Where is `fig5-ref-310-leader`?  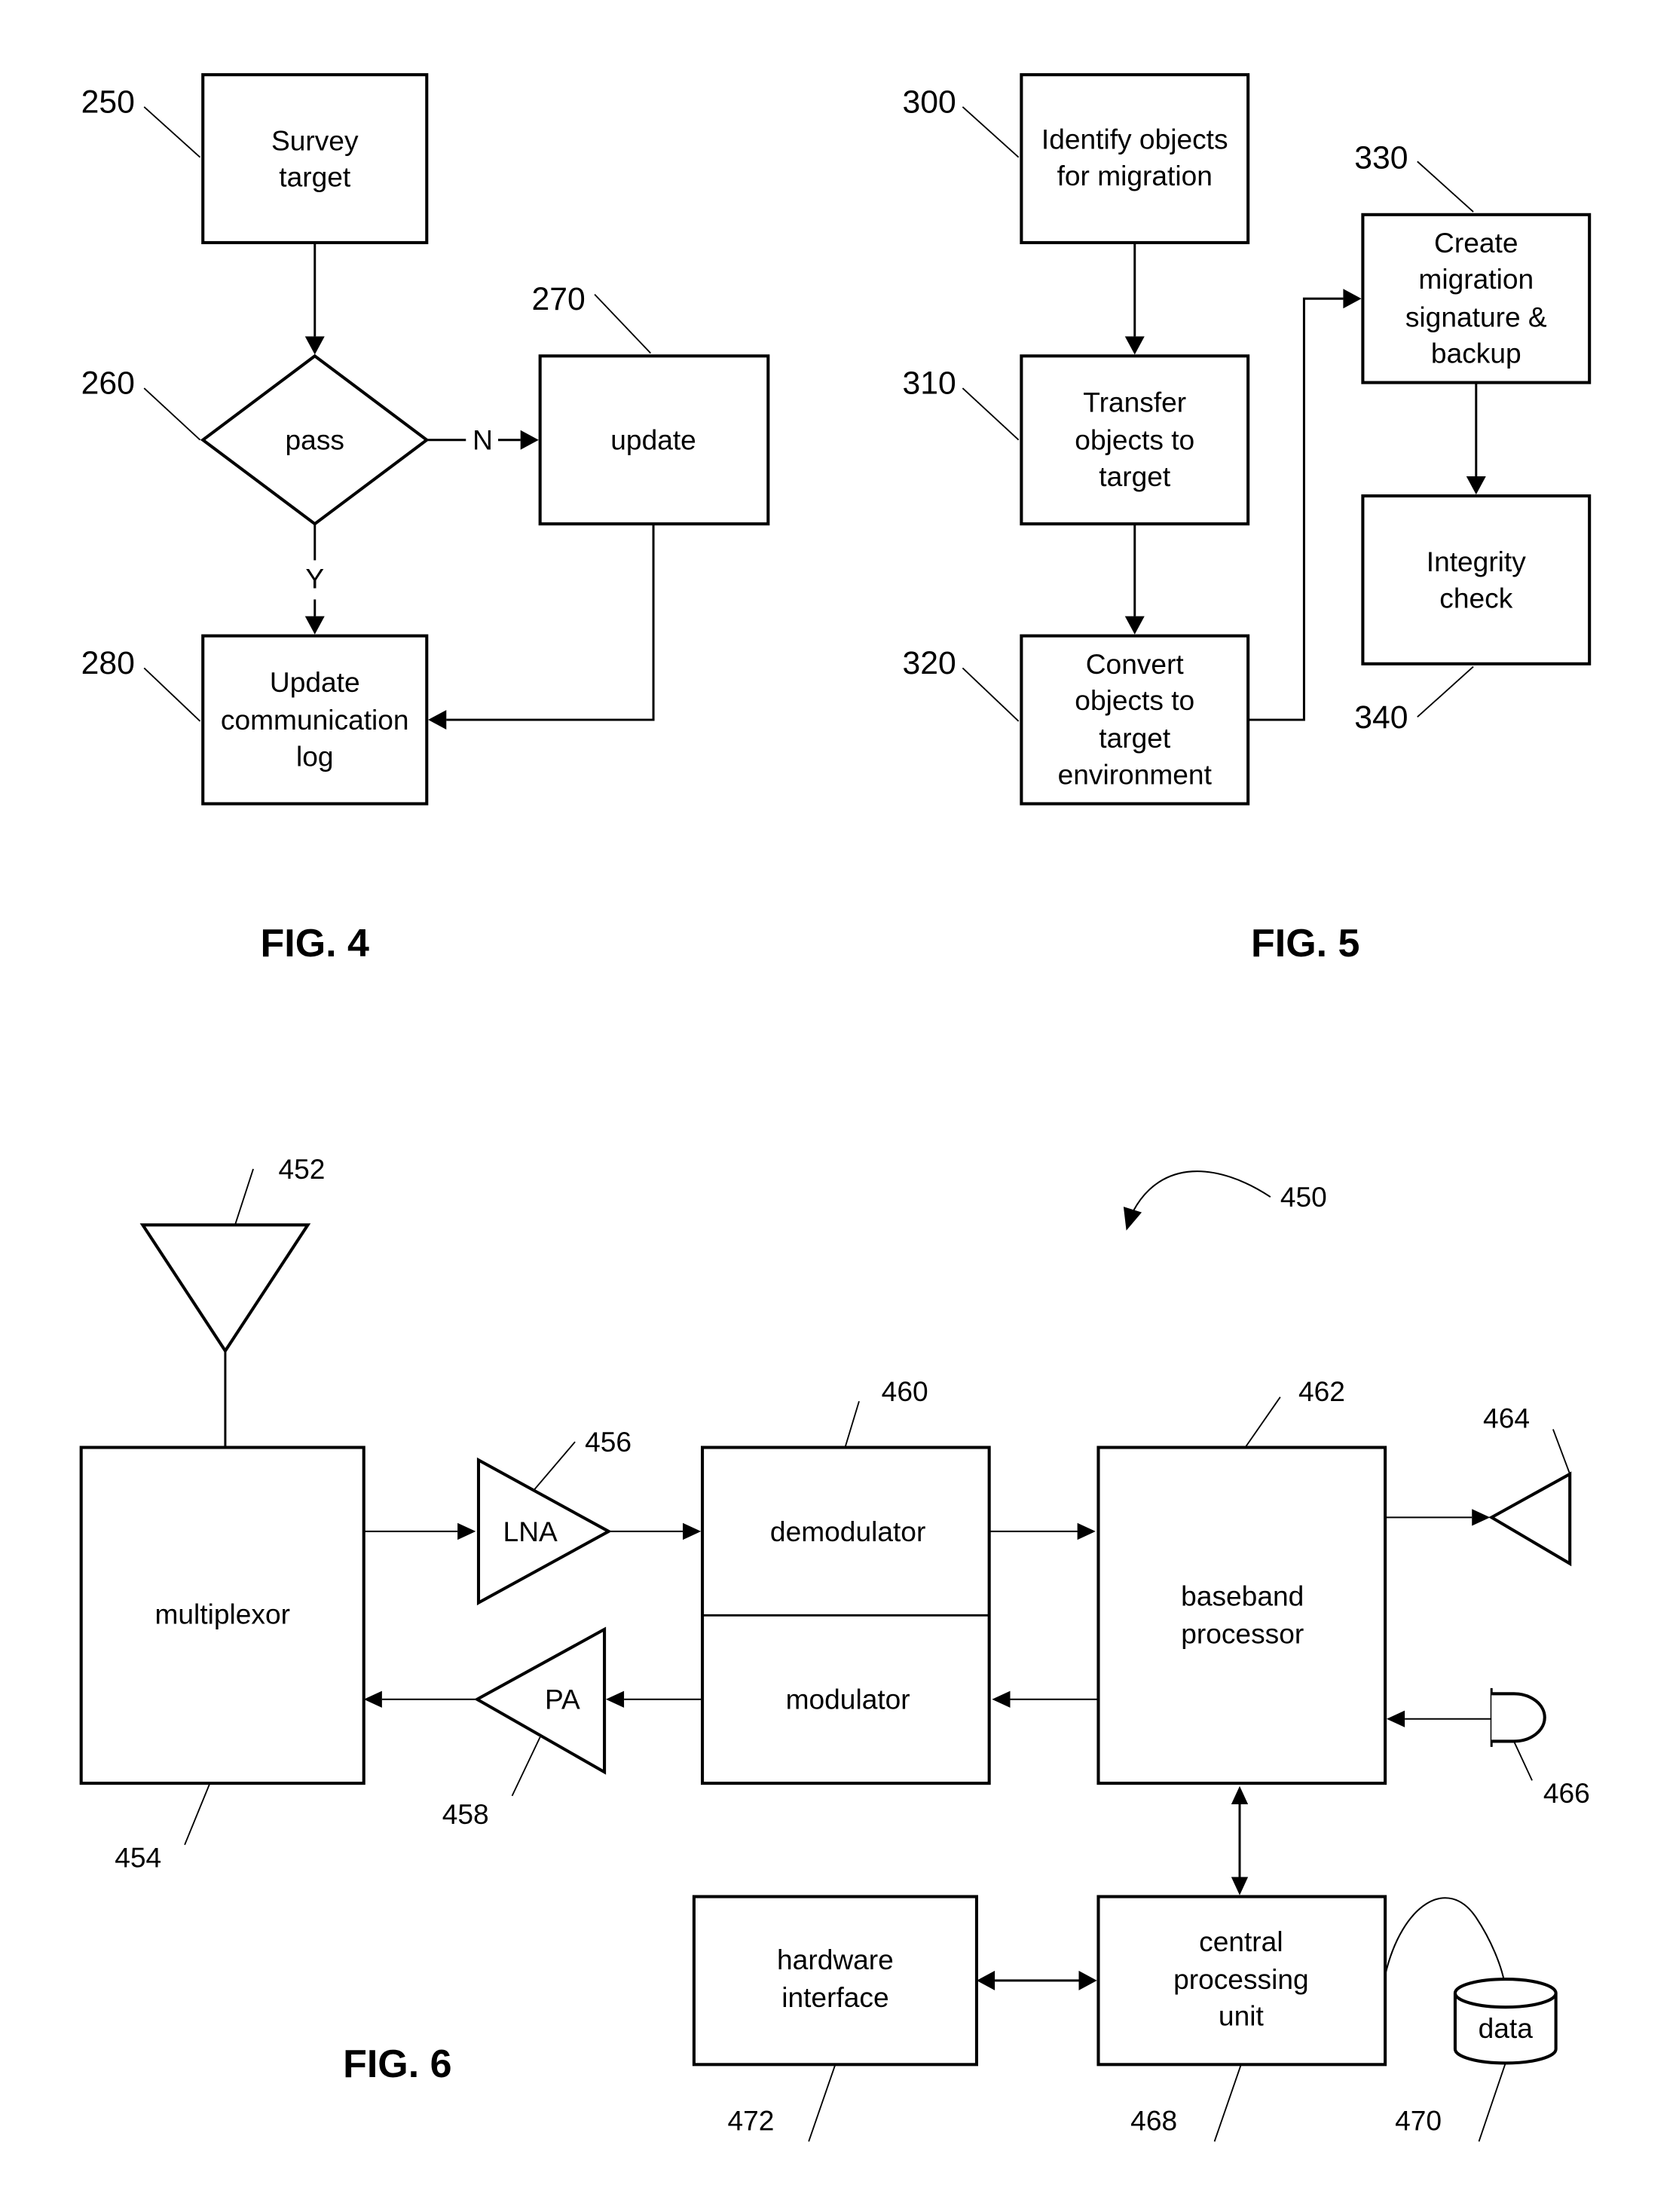
fig5-ref-310-leader is located at coordinates (991, 414).